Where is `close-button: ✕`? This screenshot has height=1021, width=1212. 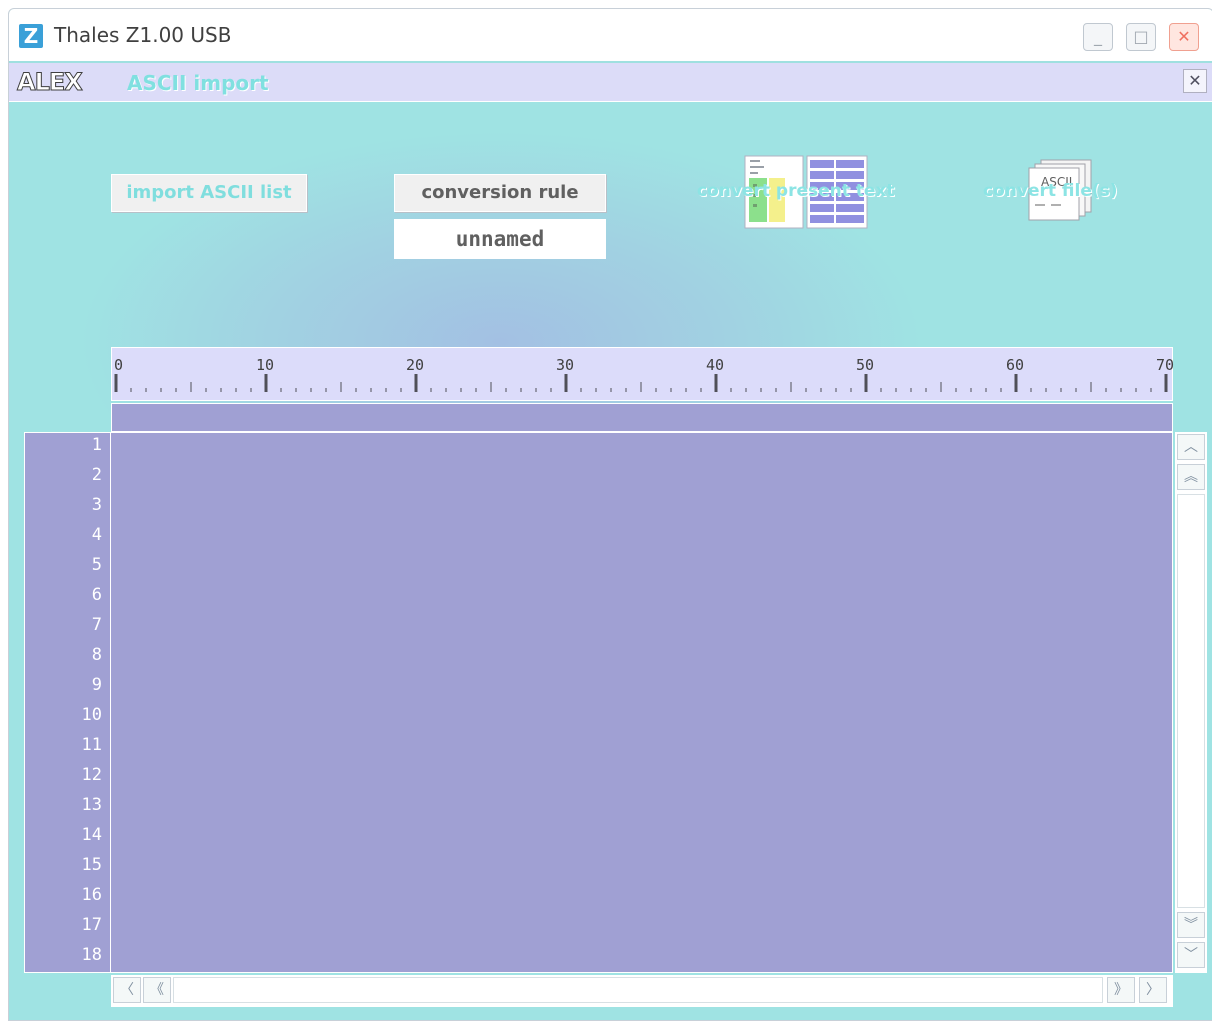 close-button: ✕ is located at coordinates (1184, 37).